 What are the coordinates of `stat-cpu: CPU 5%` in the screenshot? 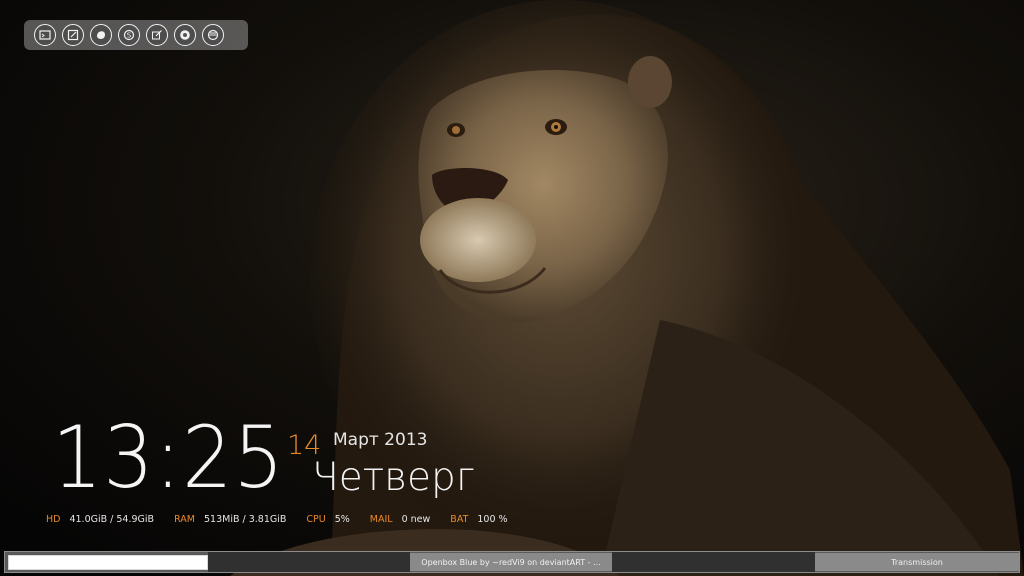 It's located at (327, 519).